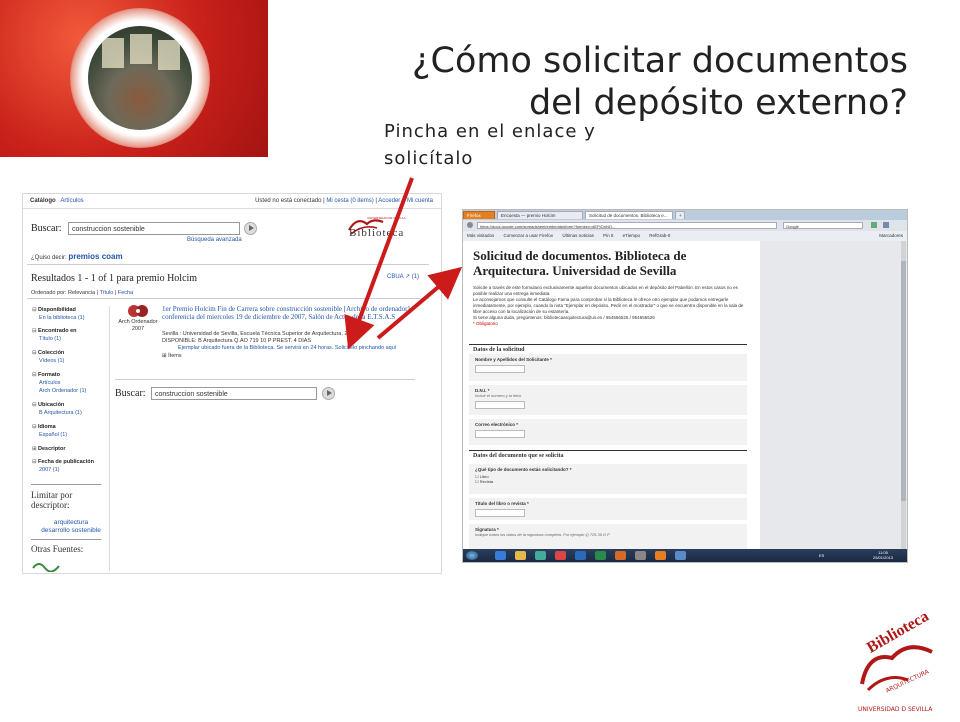  Describe the element at coordinates (403, 263) in the screenshot. I see `arrows-overlay` at that location.